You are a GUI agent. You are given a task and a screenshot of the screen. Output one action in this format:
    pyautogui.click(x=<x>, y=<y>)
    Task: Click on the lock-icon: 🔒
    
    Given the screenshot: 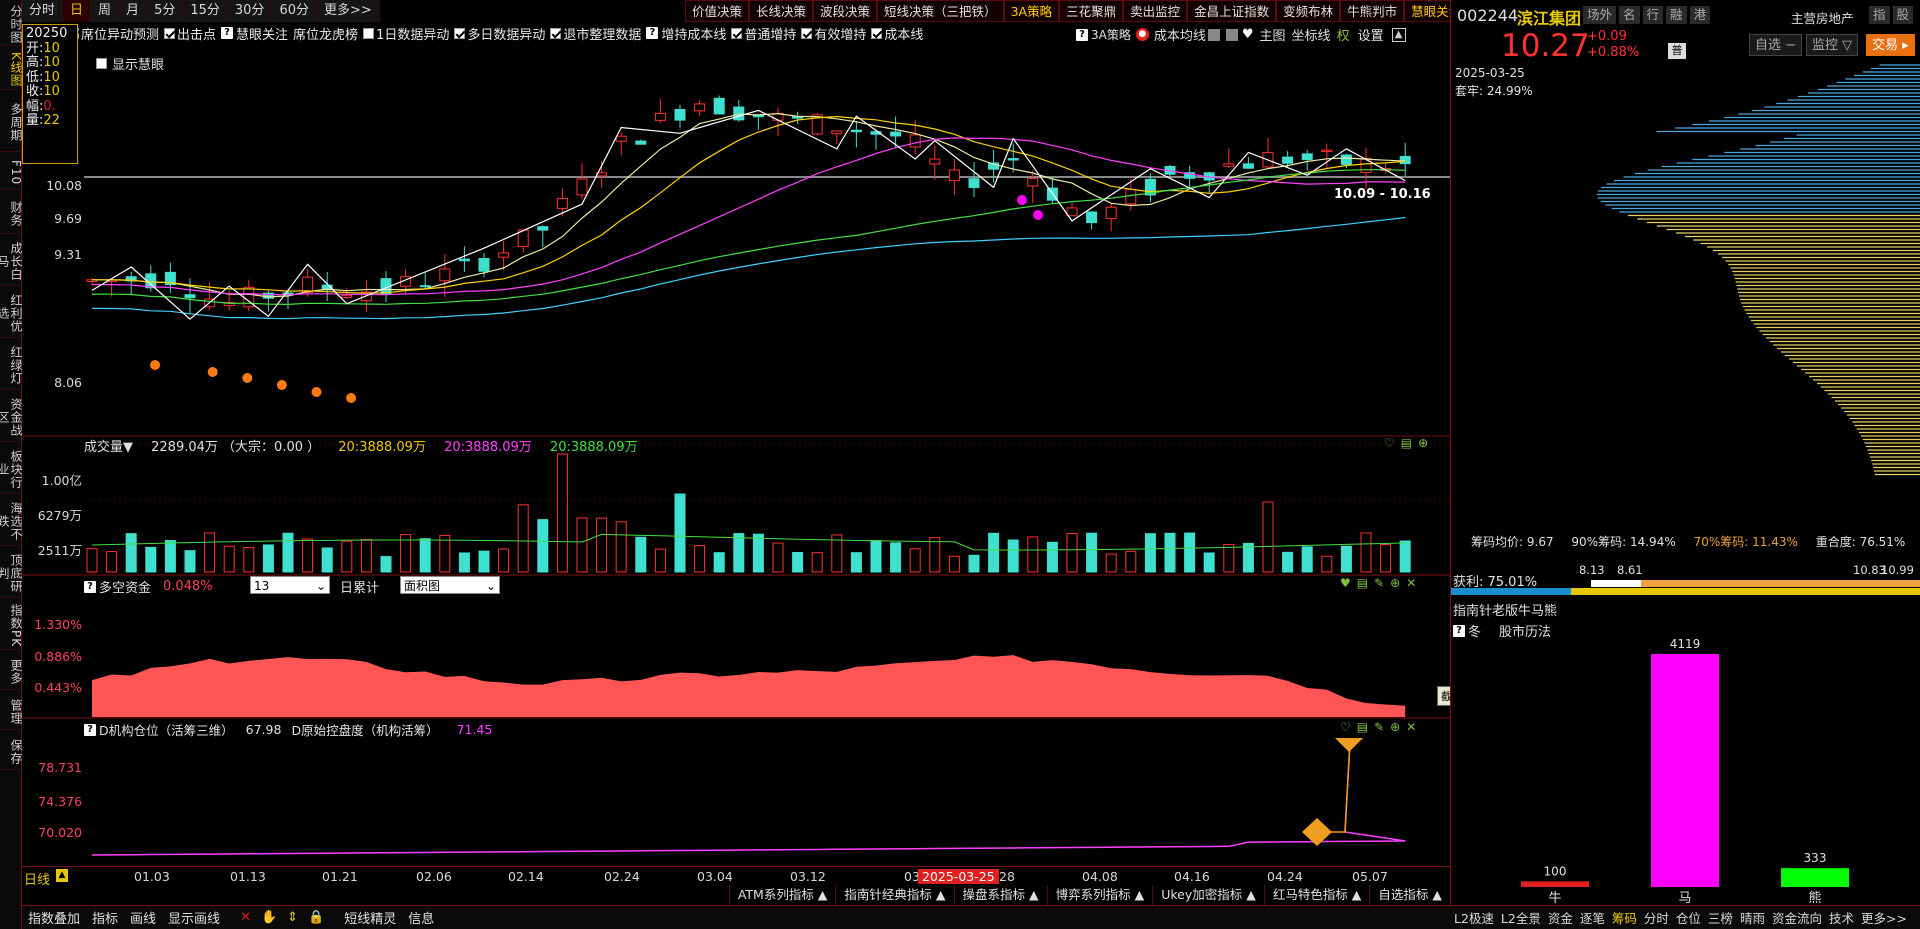 What is the action you would take?
    pyautogui.click(x=316, y=917)
    